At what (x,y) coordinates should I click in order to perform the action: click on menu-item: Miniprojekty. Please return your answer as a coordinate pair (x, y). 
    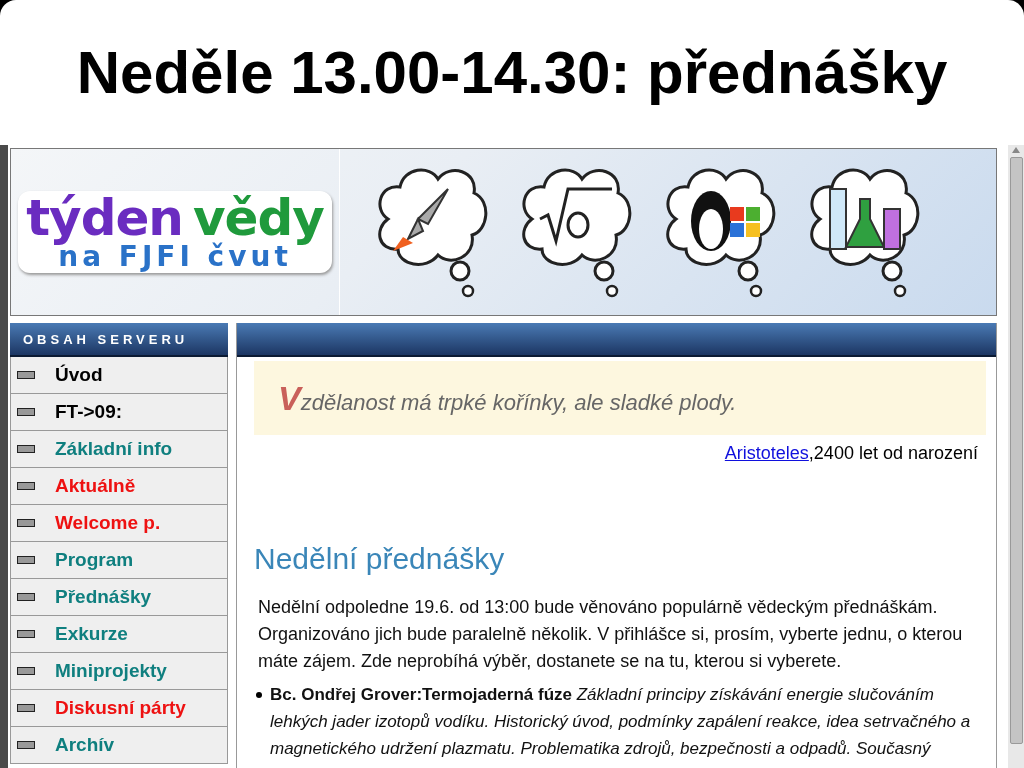
    Looking at the image, I should click on (119, 671).